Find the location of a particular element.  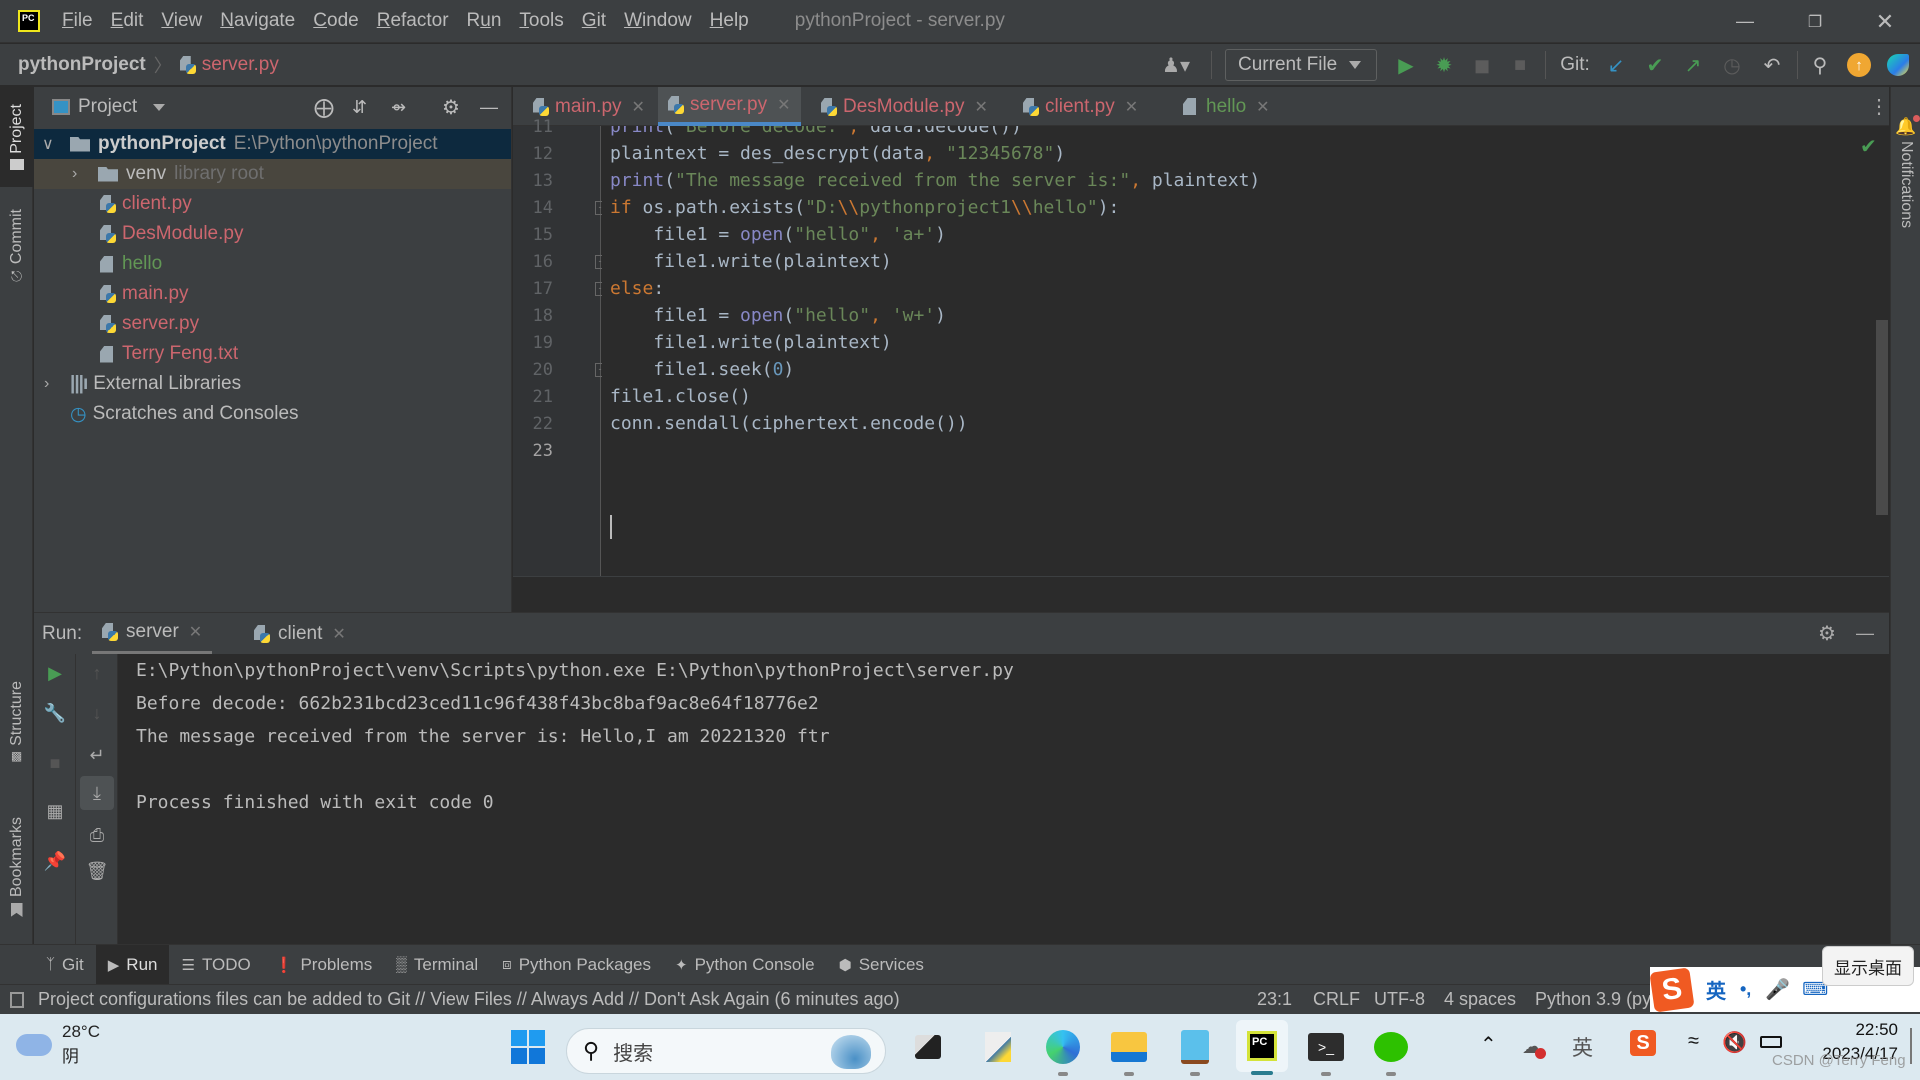

tool-tab-project: Project is located at coordinates (16, 137).